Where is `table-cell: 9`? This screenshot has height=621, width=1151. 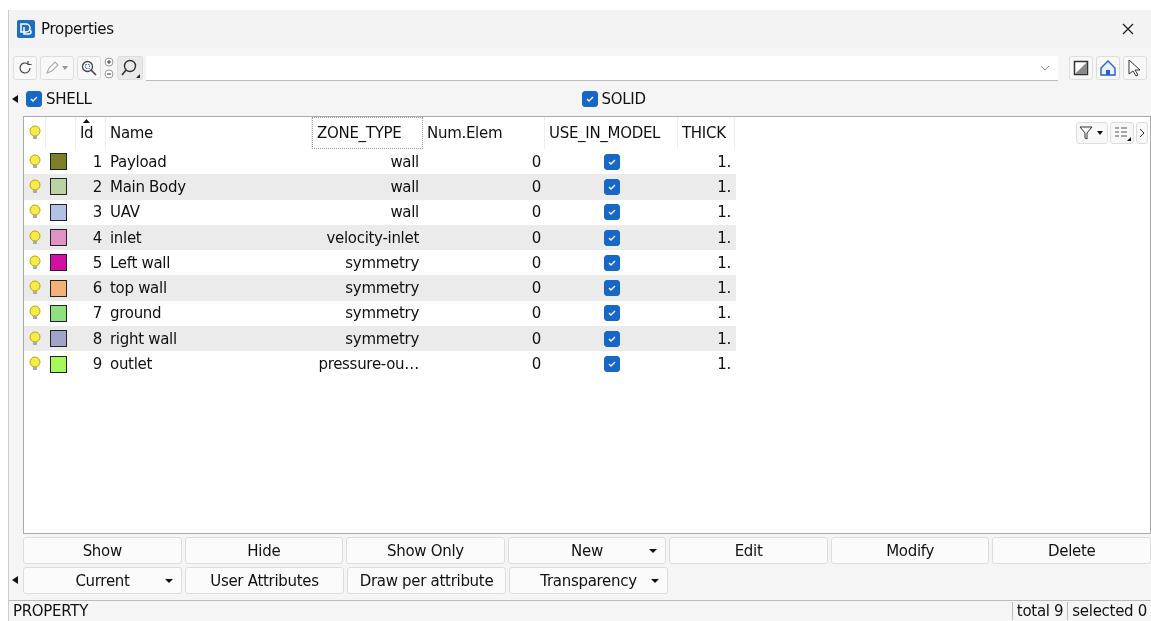 table-cell: 9 is located at coordinates (97, 364).